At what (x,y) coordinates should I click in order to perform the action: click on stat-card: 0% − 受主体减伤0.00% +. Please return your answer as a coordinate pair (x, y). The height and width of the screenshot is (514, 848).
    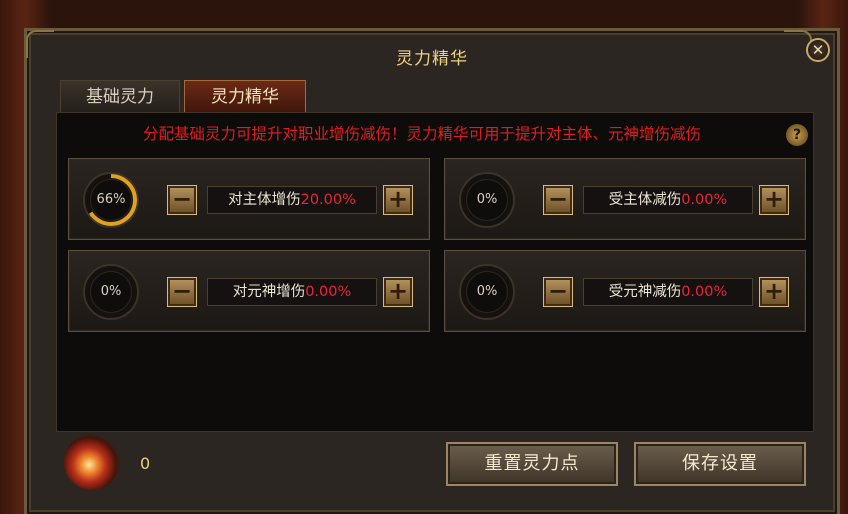
    Looking at the image, I should click on (625, 199).